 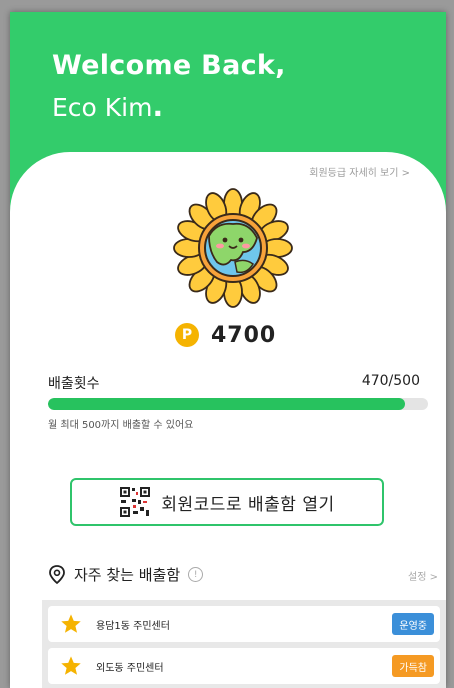 What do you see at coordinates (196, 574) in the screenshot?
I see `info-icon: !` at bounding box center [196, 574].